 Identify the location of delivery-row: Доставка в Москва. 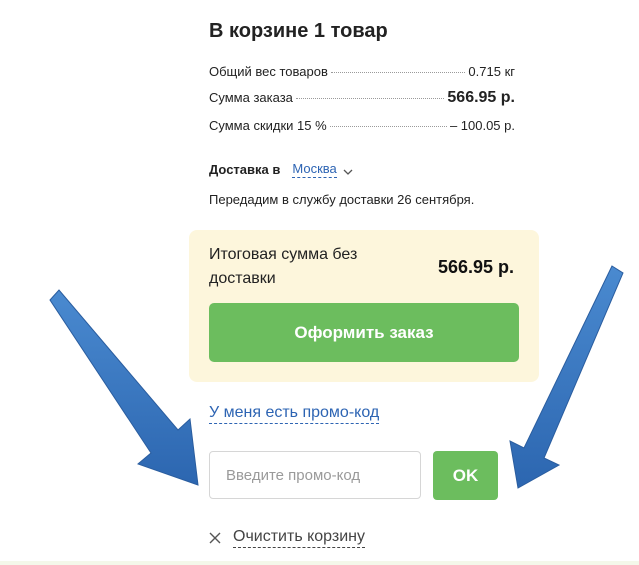
(281, 169).